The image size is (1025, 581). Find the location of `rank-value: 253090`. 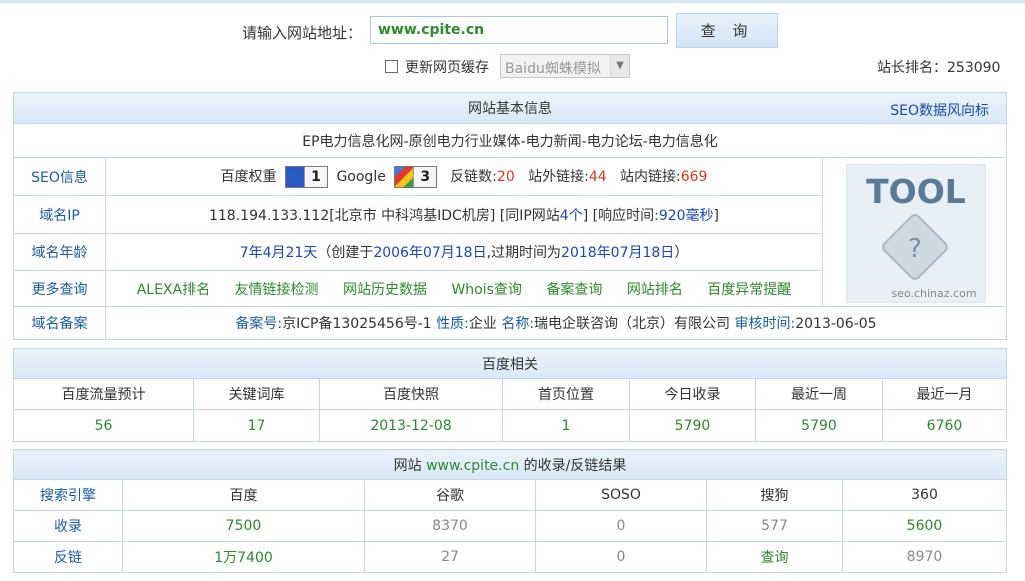

rank-value: 253090 is located at coordinates (974, 68).